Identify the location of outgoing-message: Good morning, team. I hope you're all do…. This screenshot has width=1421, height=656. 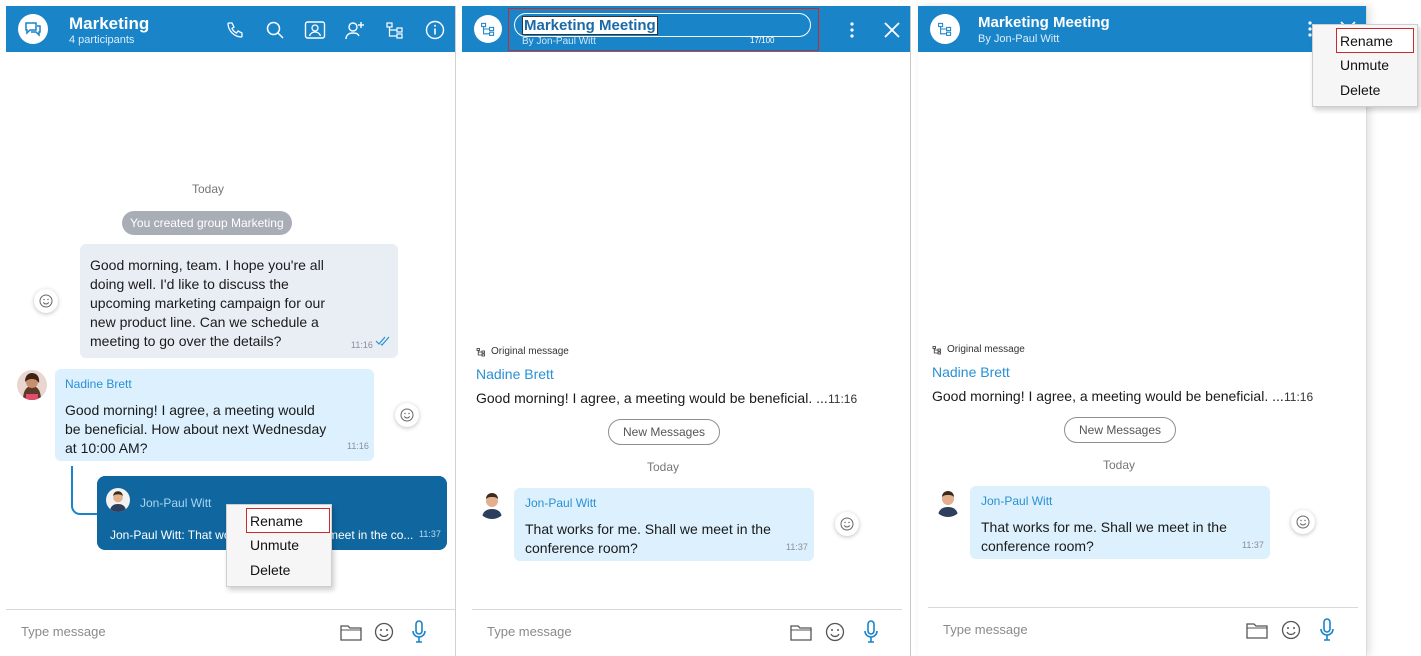
(239, 301).